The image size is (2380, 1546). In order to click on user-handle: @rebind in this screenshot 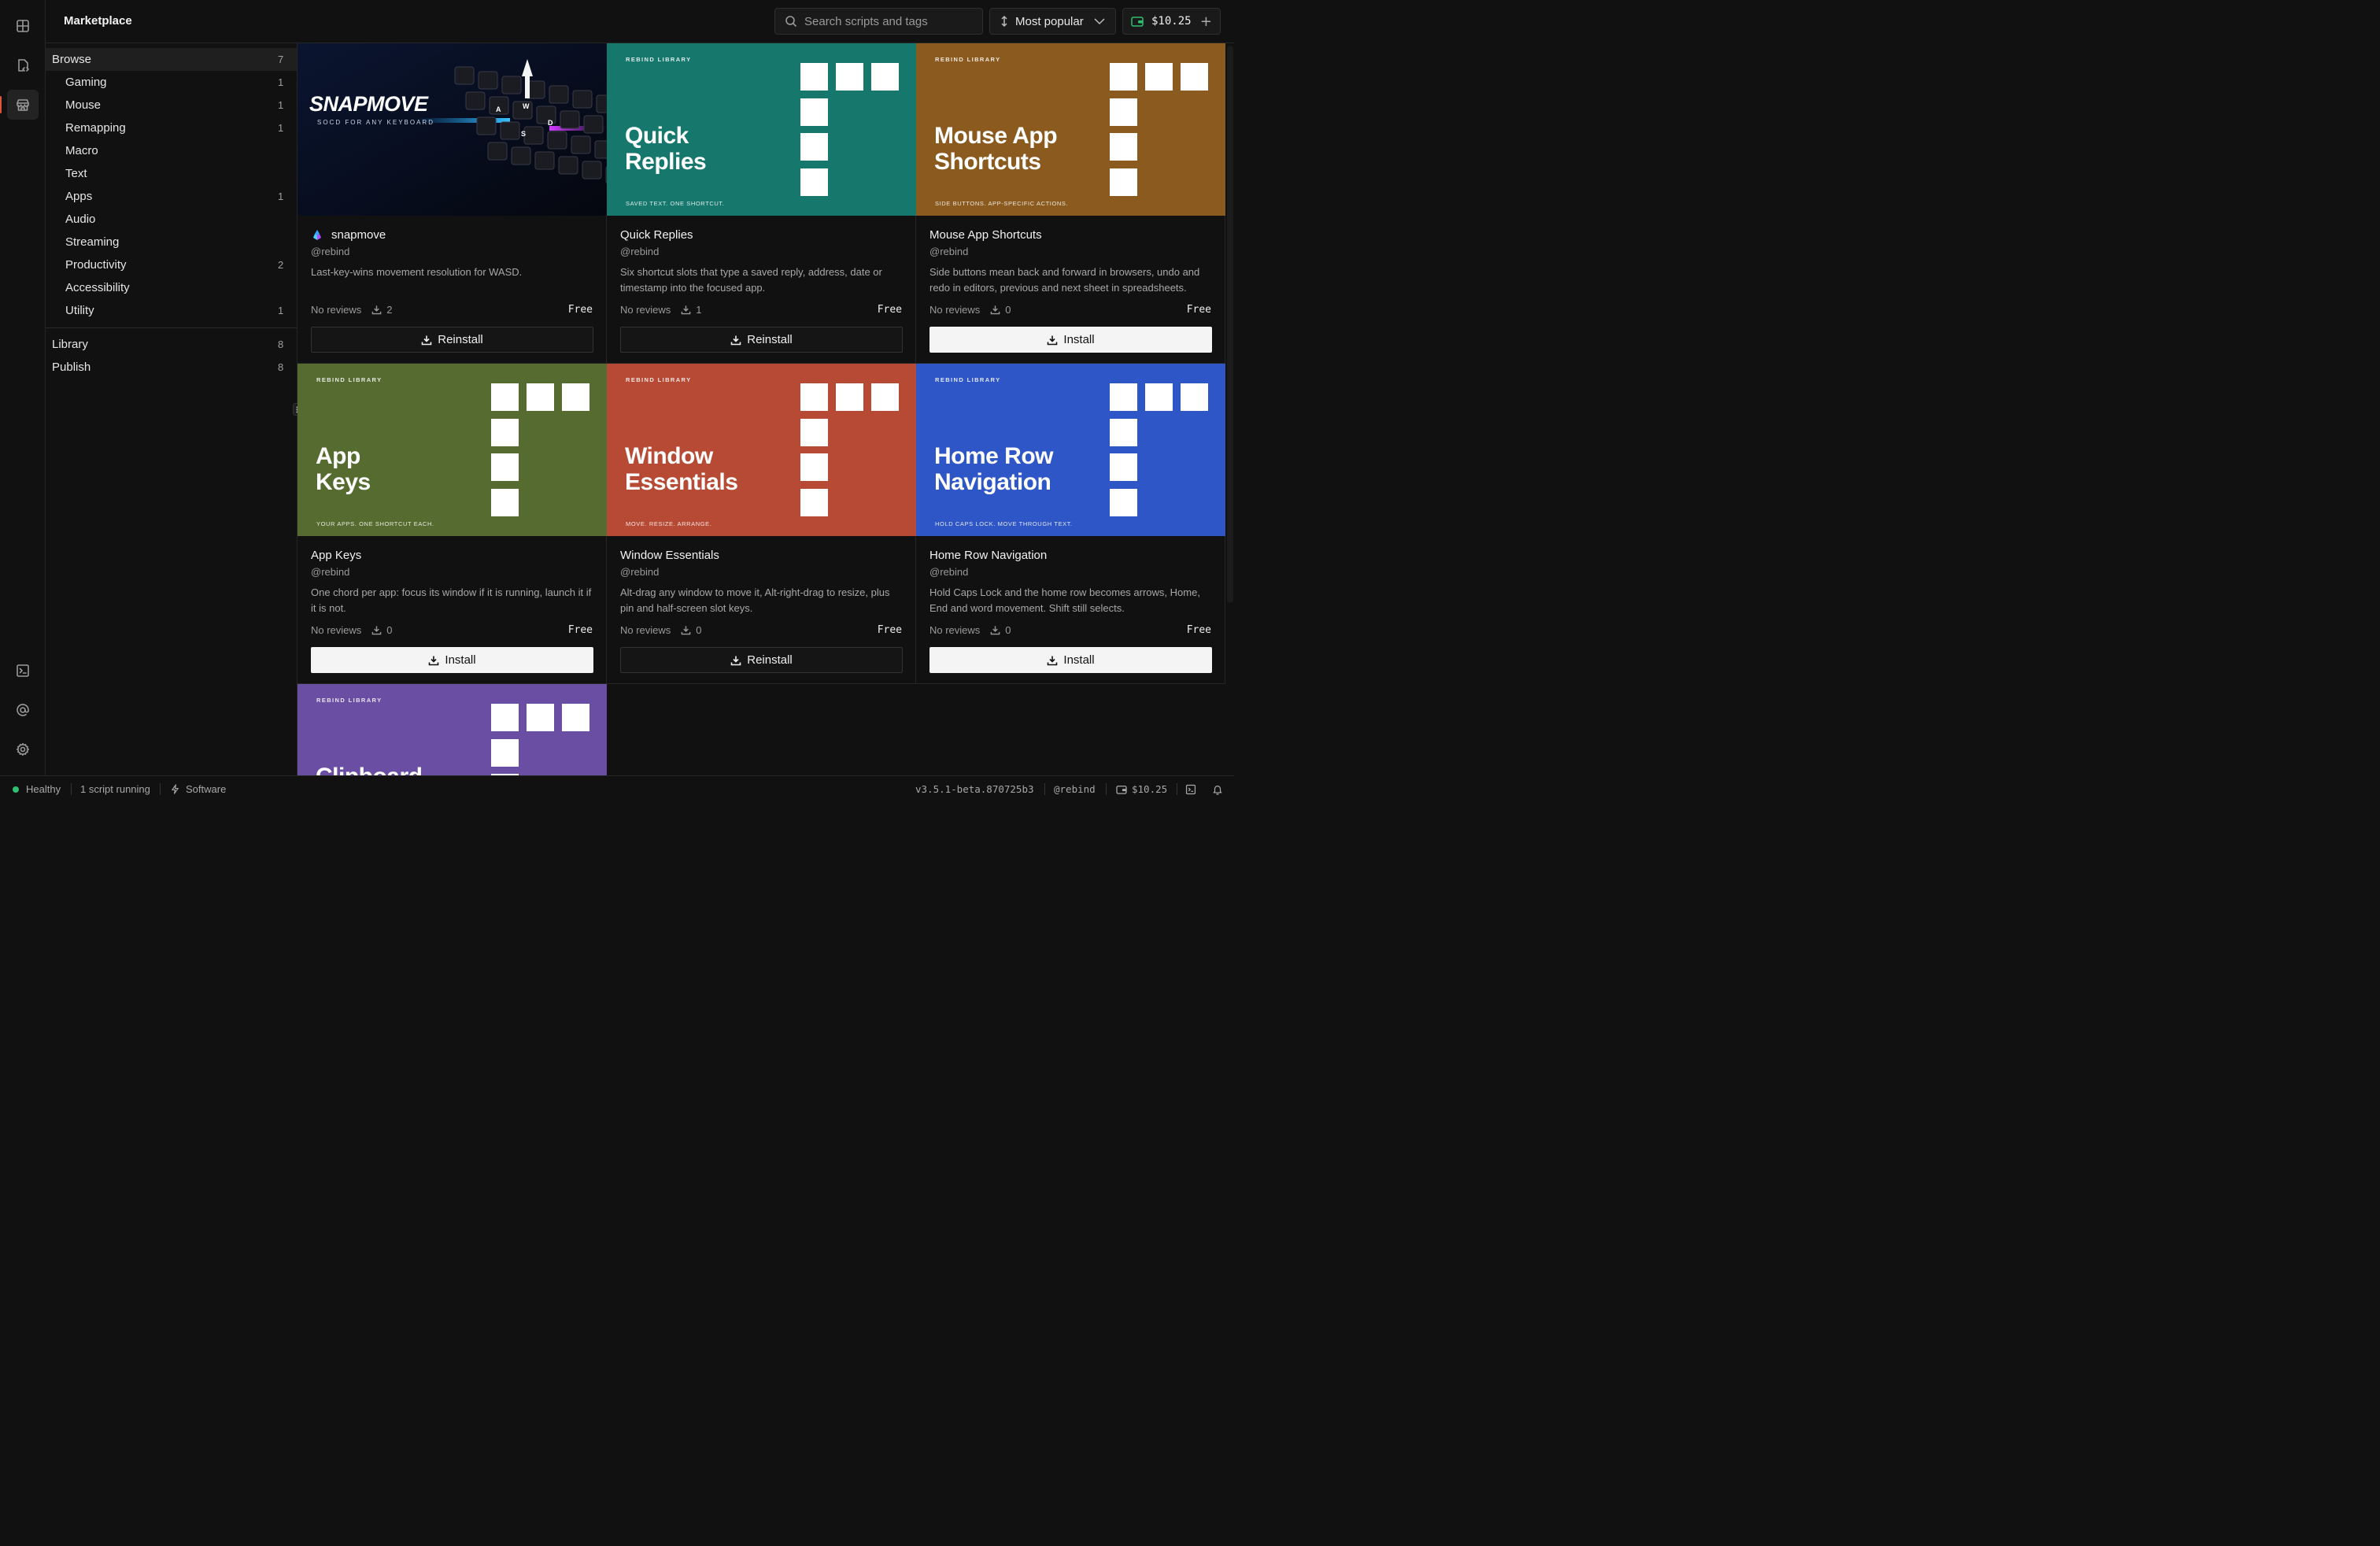, I will do `click(1075, 789)`.